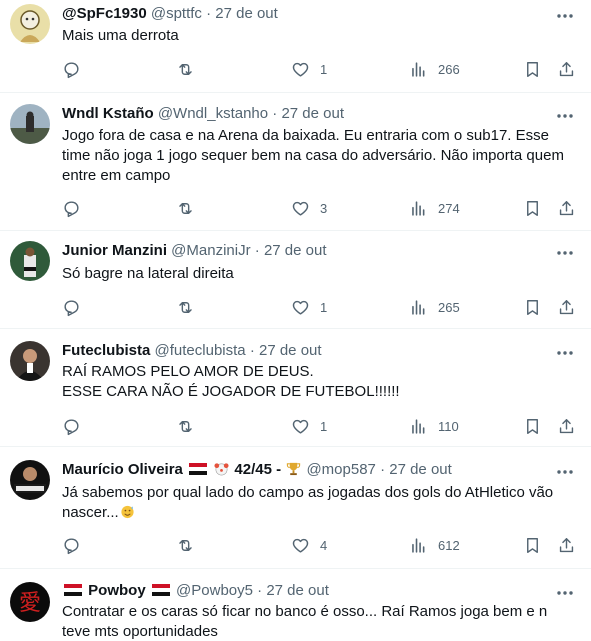  Describe the element at coordinates (449, 545) in the screenshot. I see `views-count: 612` at that location.